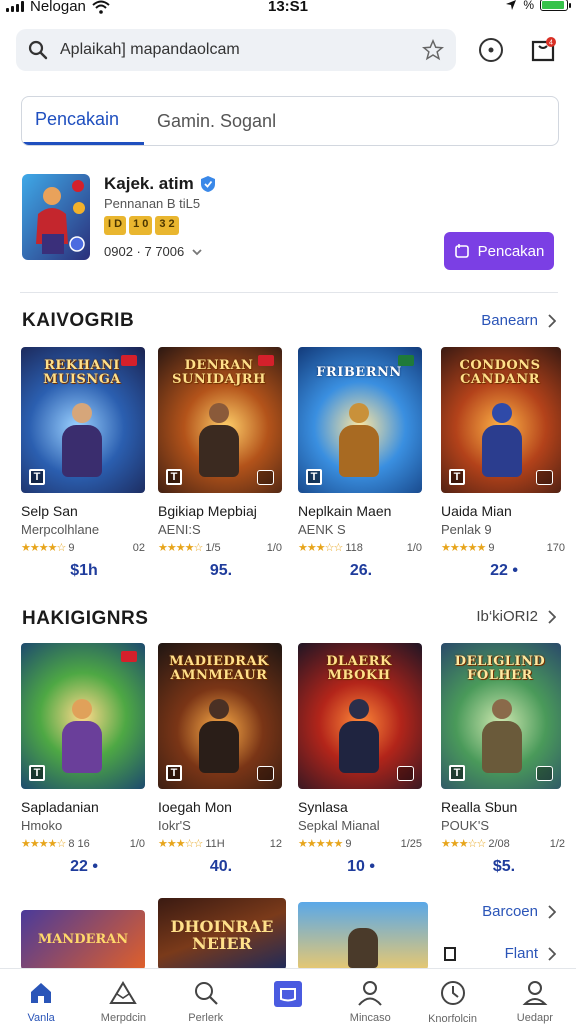 The height and width of the screenshot is (1024, 576). I want to click on game-rating: ★★★☆☆ 11H 1⁡2, so click(221, 844).